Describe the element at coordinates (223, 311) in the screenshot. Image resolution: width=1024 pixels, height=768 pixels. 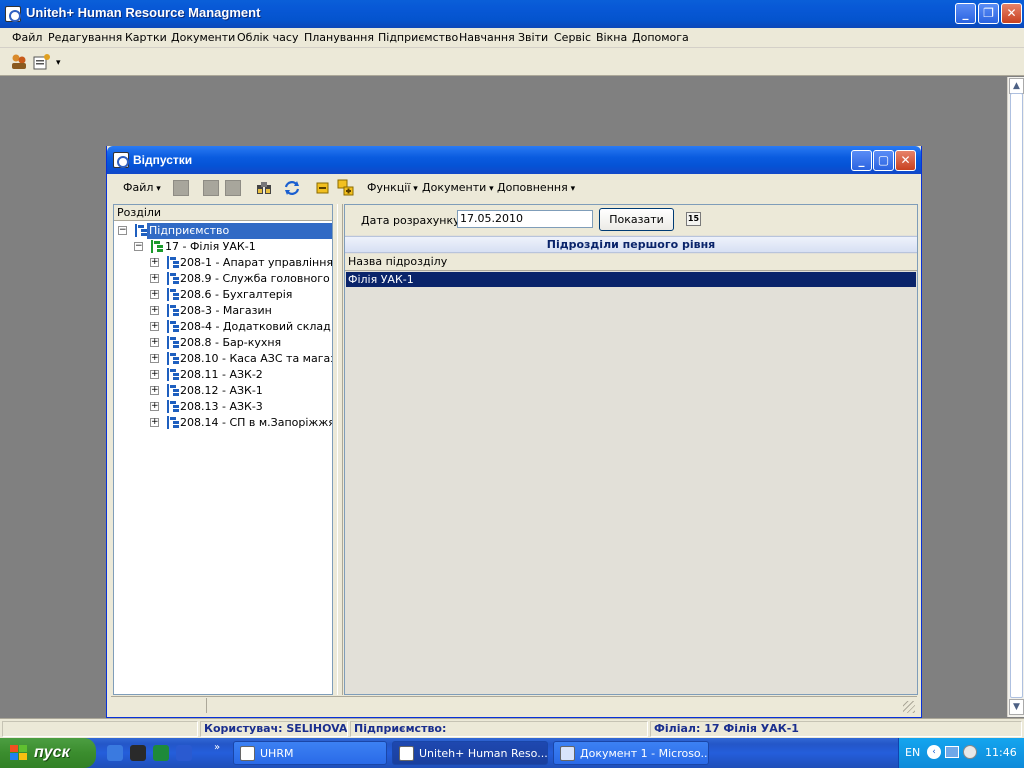
I see `tree-node: + 208-3 - Магазин` at that location.